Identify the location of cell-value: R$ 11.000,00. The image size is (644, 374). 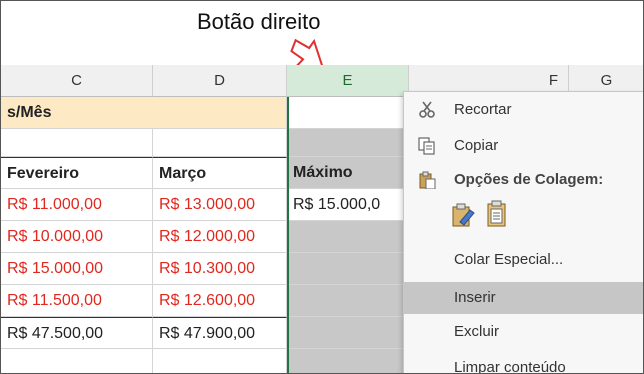
(77, 205).